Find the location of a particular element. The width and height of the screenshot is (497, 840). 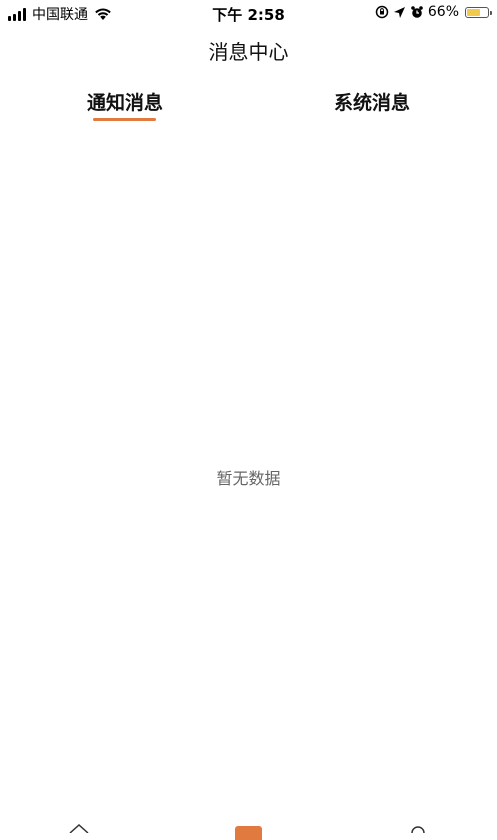

alarm-icon is located at coordinates (417, 12).